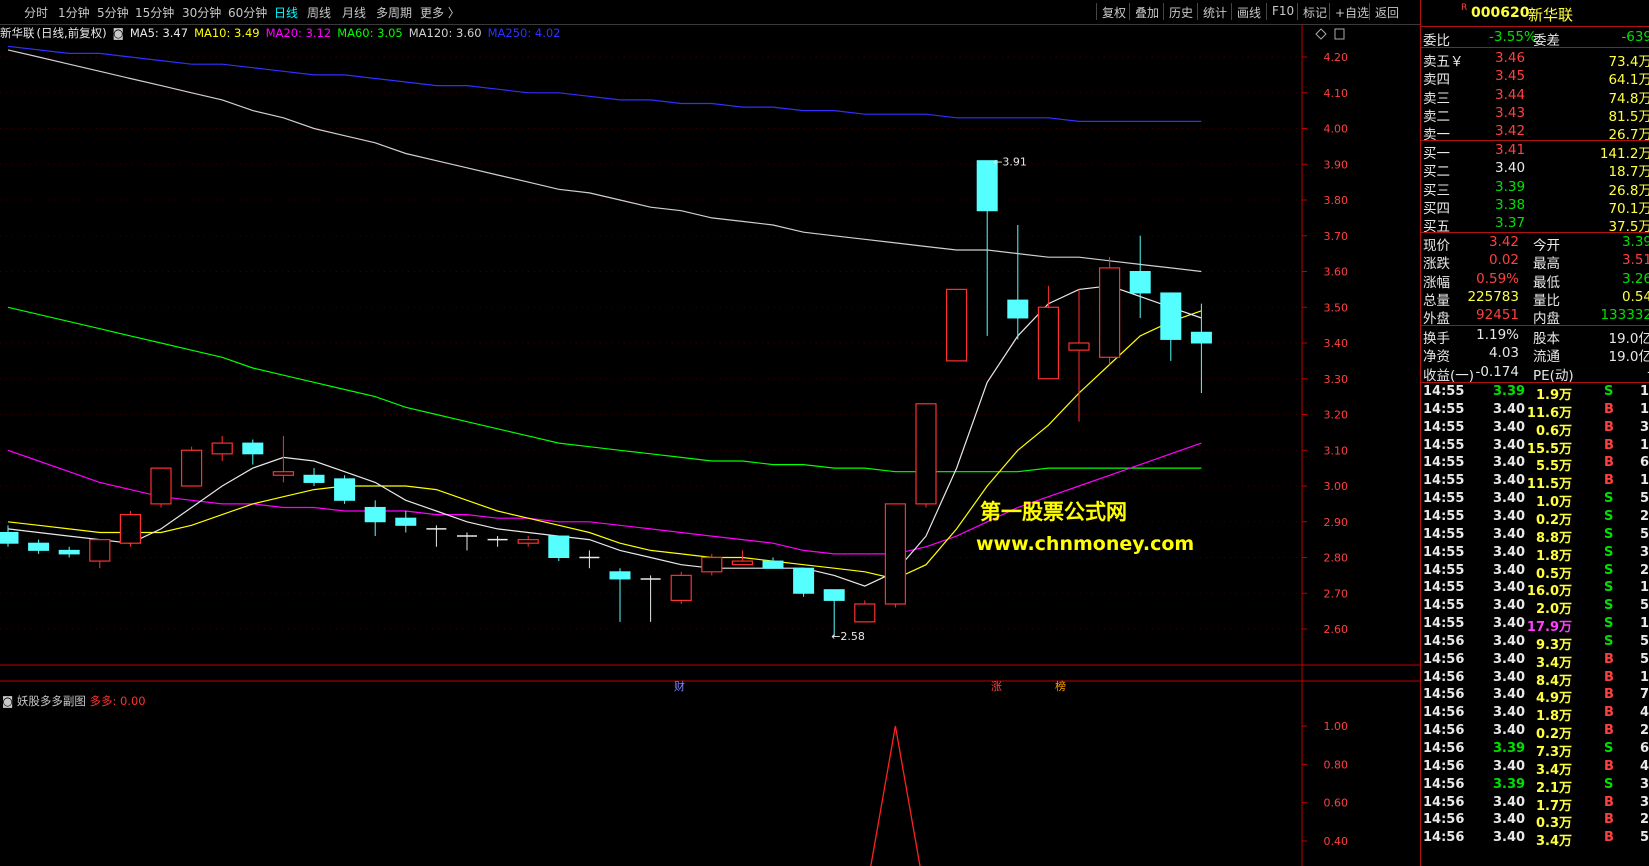 This screenshot has height=866, width=1649. What do you see at coordinates (1644, 588) in the screenshot?
I see `tick-count: 11` at bounding box center [1644, 588].